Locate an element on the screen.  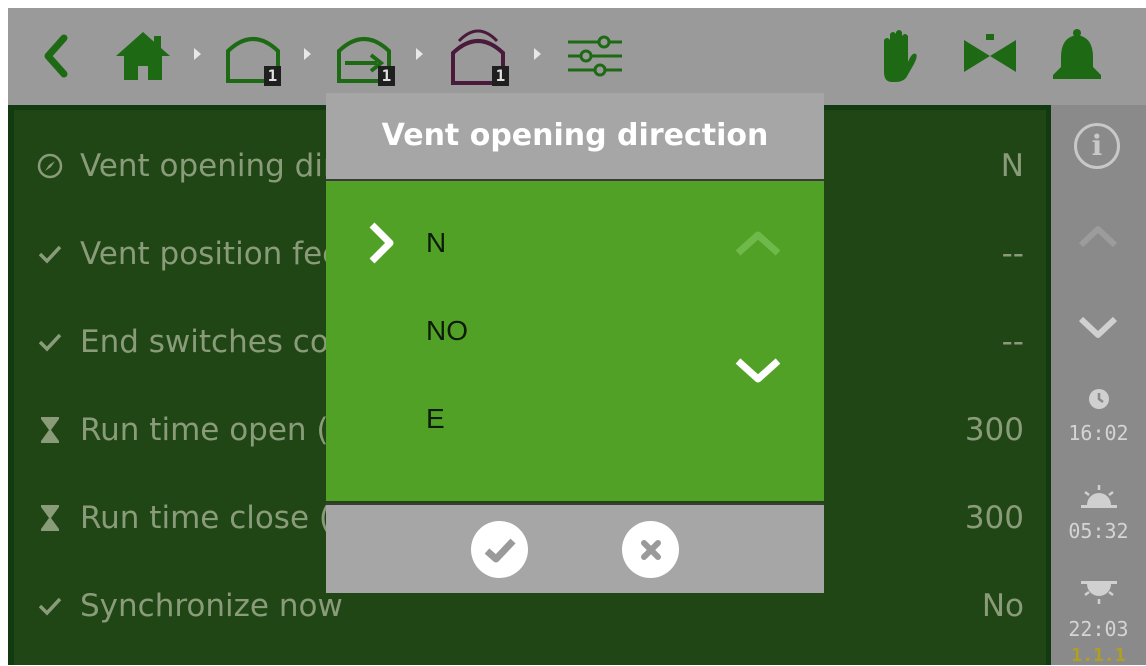
dialog-title: Vent opening direction is located at coordinates (575, 137).